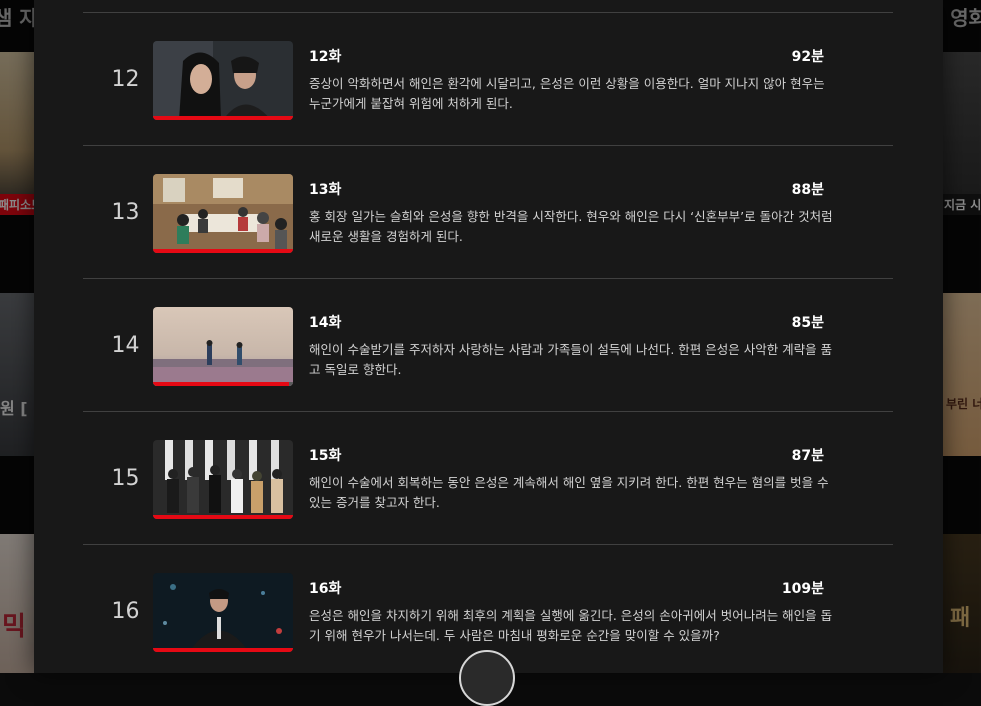  What do you see at coordinates (960, 204) in the screenshot?
I see `background-tile-label: 지금 시` at bounding box center [960, 204].